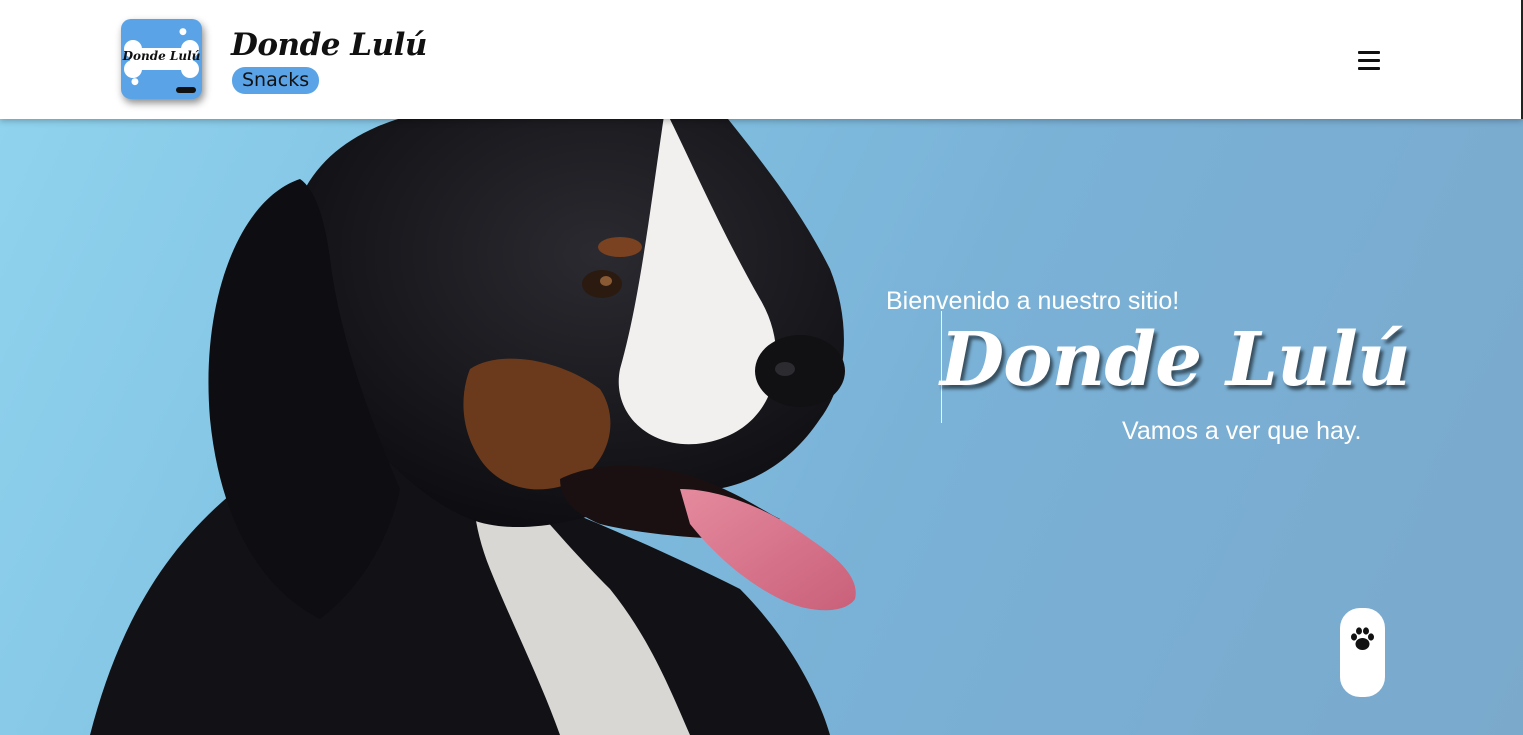  I want to click on paw-icon, so click(1362, 638).